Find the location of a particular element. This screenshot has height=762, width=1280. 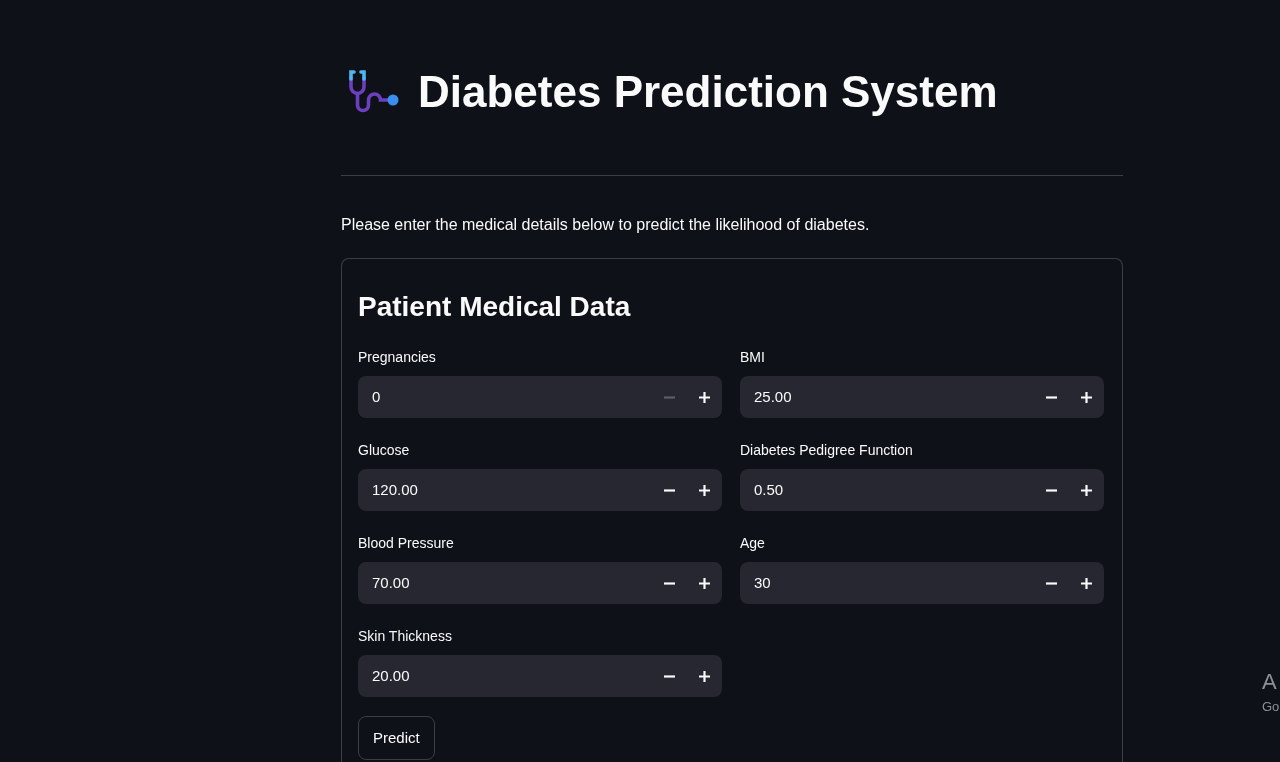

field-label: Age is located at coordinates (752, 543).